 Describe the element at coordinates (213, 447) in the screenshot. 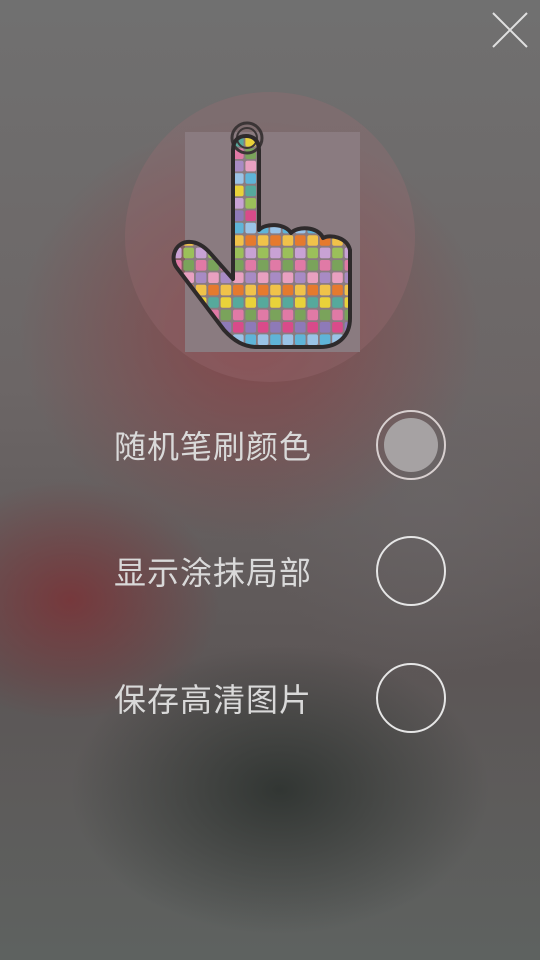

I see `option-label: 随机笔刷颜色` at that location.